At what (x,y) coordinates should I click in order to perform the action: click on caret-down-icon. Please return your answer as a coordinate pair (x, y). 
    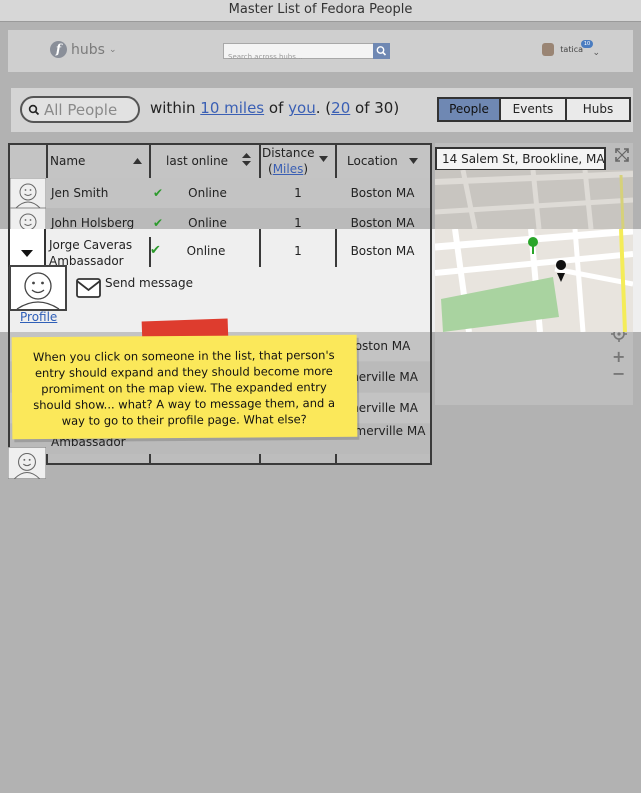
    Looking at the image, I should click on (27, 253).